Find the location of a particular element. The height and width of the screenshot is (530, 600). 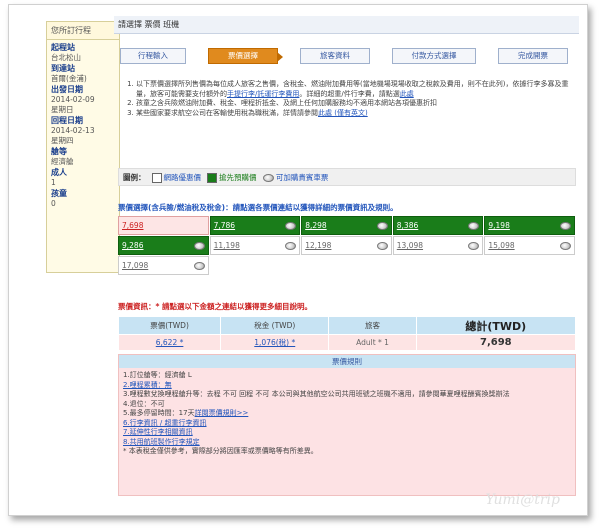

note-3: 某些國家要求航空公司在客輸使用稅為職稅滿，詳情請參閱此處 (僅有英文) is located at coordinates (355, 114).